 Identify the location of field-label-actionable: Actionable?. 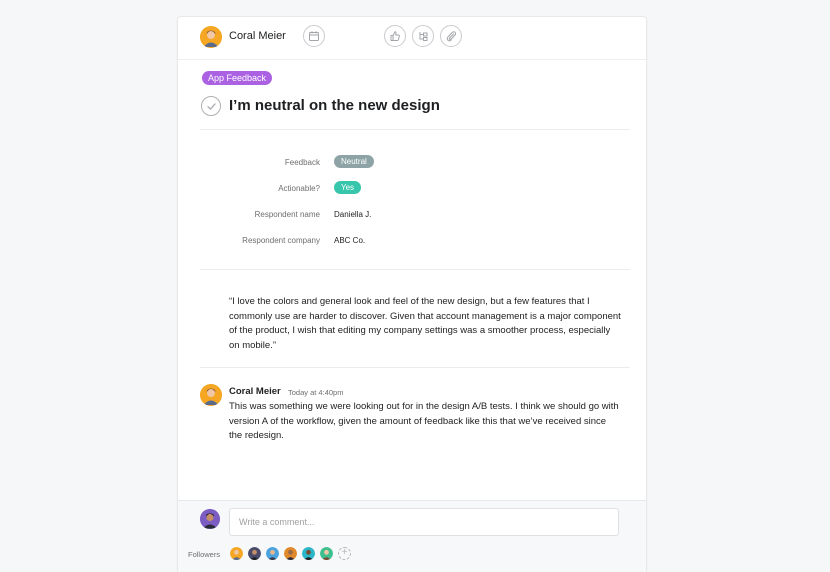
(299, 188).